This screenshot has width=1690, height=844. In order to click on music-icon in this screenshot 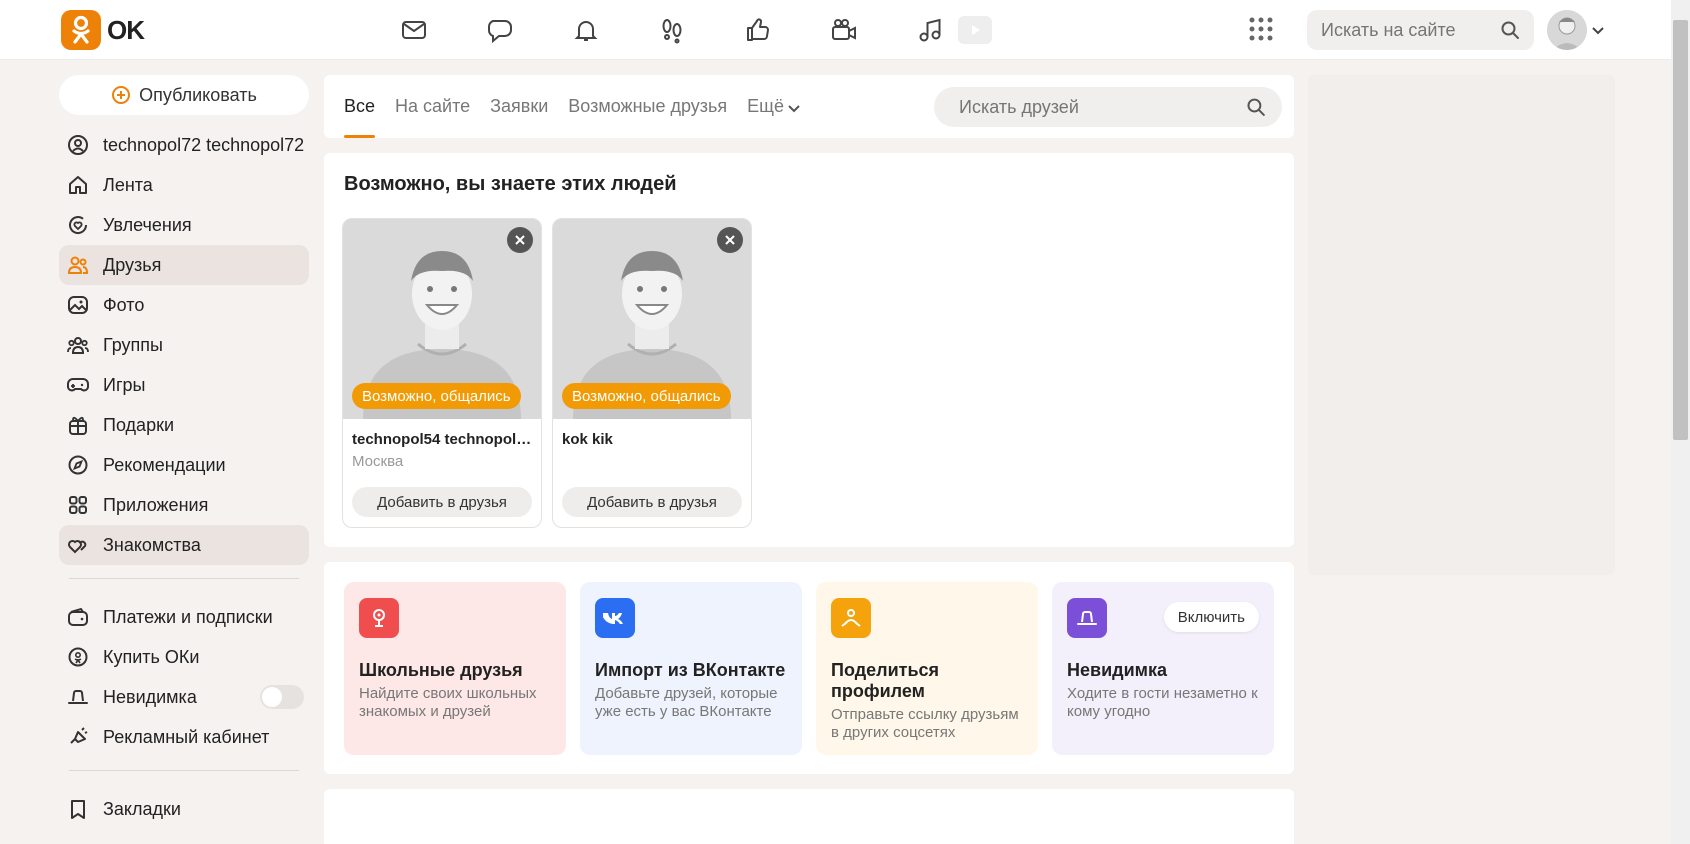, I will do `click(930, 30)`.